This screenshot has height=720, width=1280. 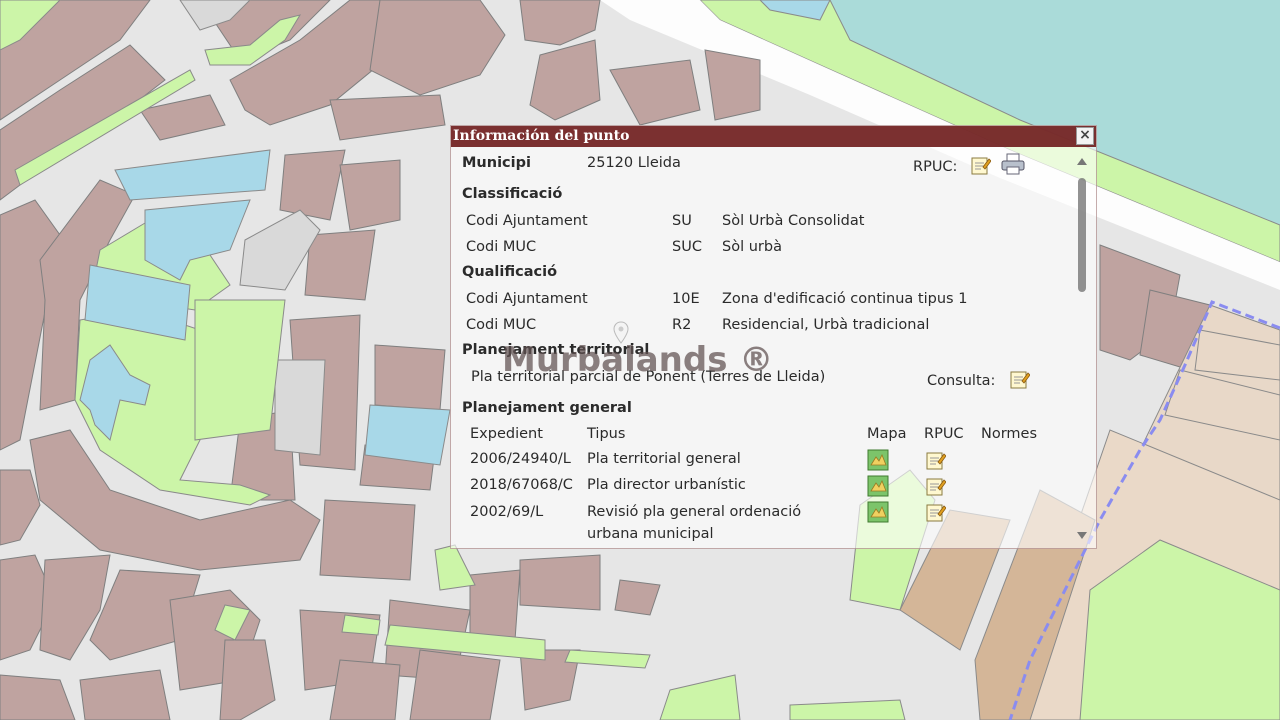 I want to click on municipi-label: Municipi, so click(x=496, y=163).